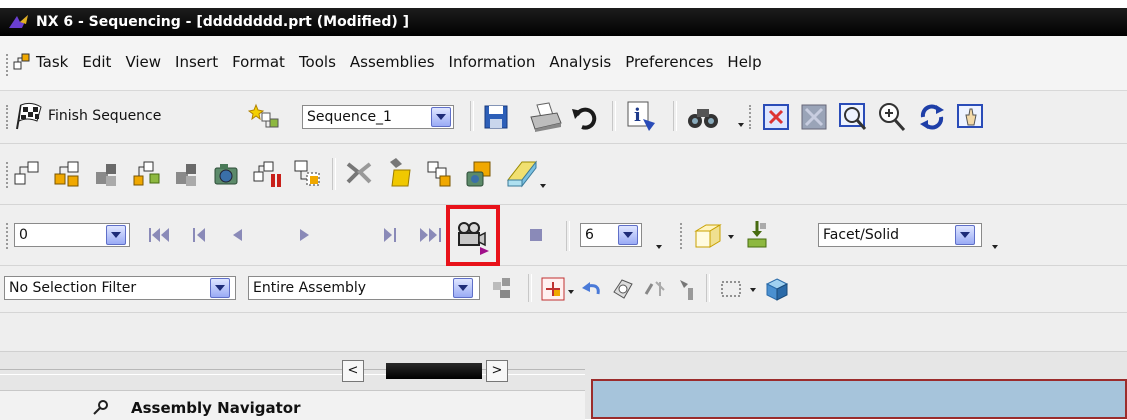  Describe the element at coordinates (107, 174) in the screenshot. I see `assemble-disabled-icon` at that location.